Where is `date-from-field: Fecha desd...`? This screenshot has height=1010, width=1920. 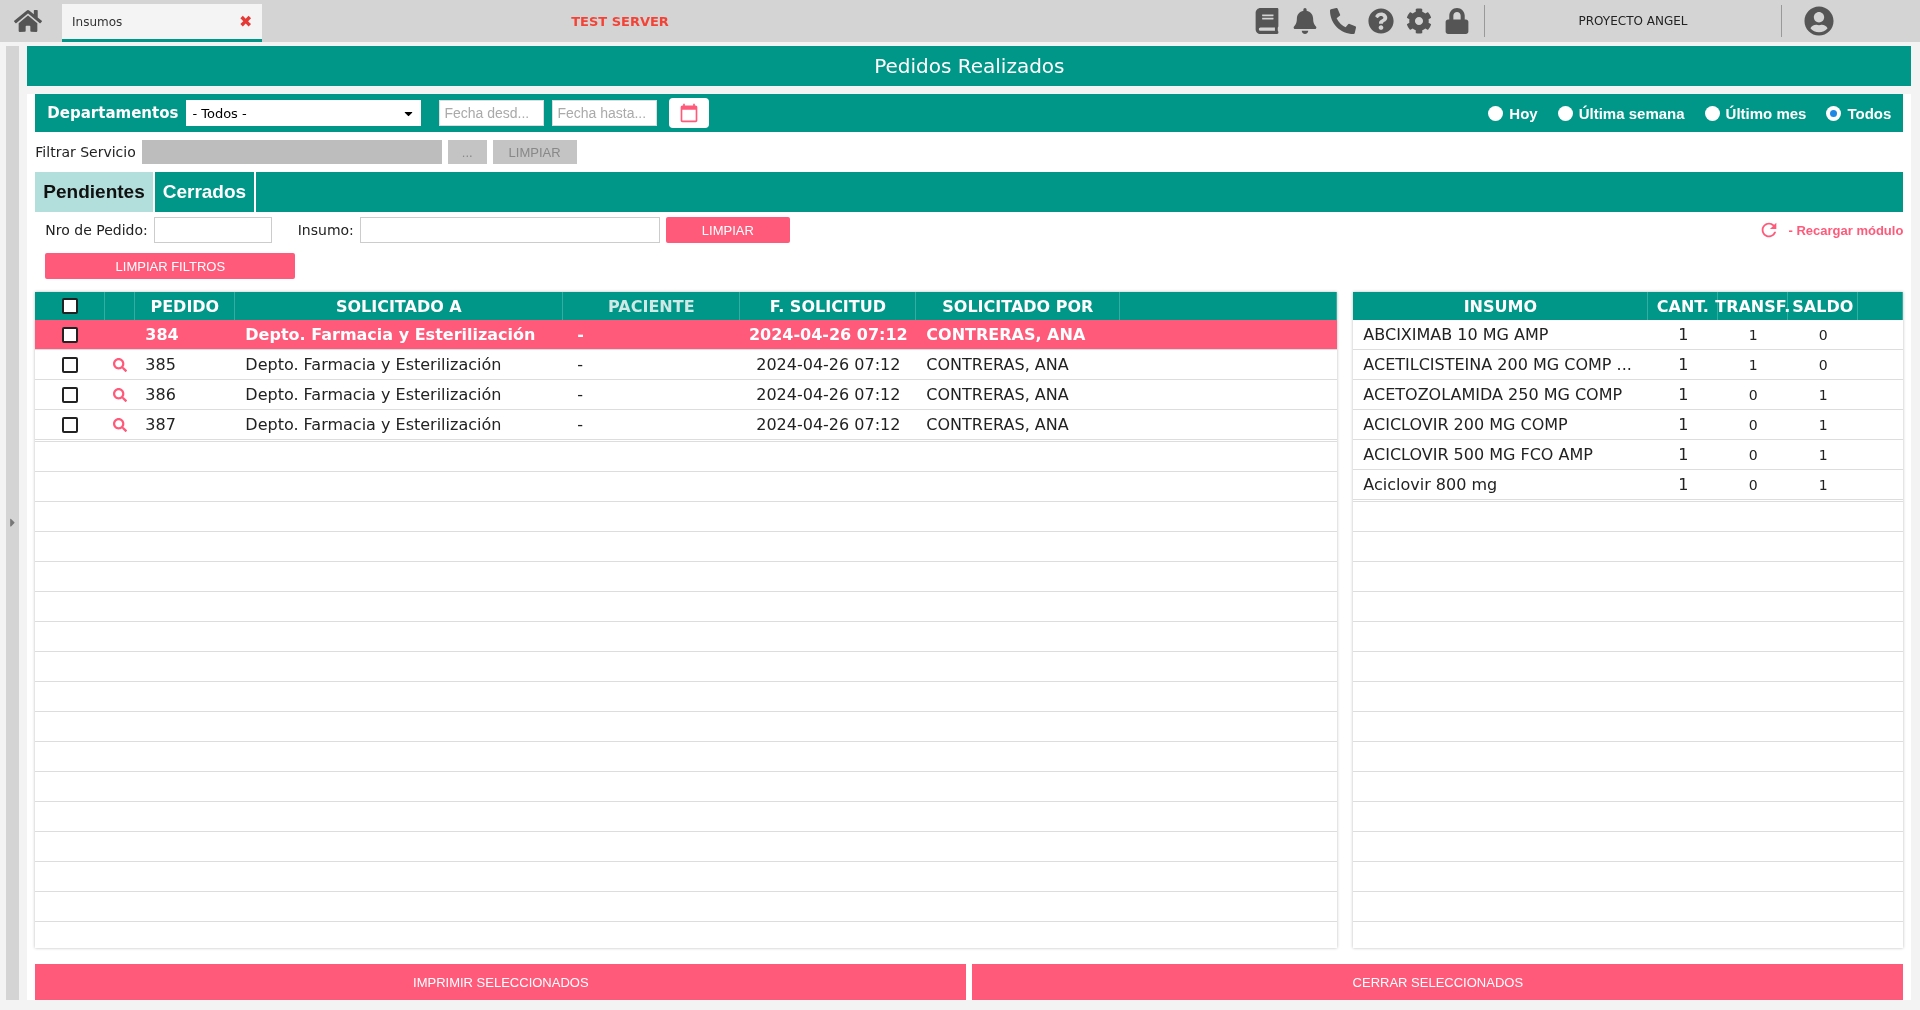
date-from-field: Fecha desd... is located at coordinates (492, 113).